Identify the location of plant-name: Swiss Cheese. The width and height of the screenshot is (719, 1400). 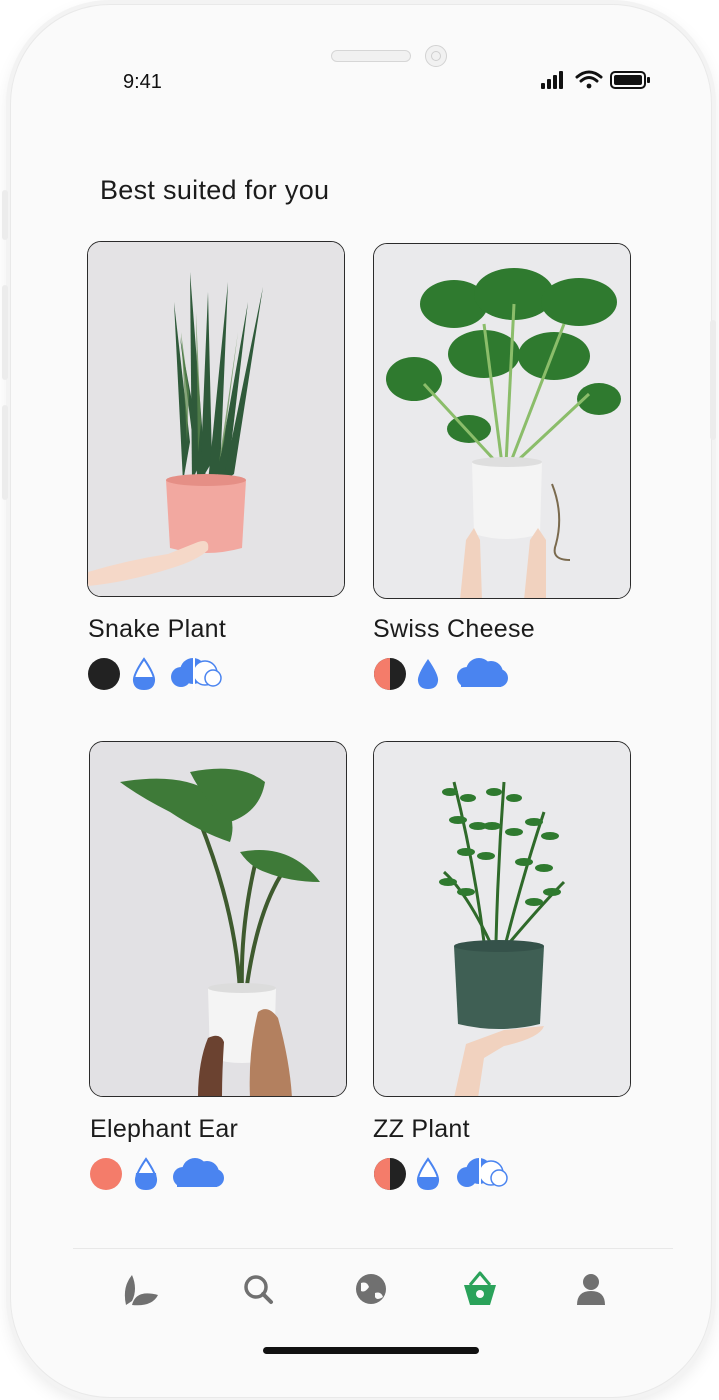
(454, 629).